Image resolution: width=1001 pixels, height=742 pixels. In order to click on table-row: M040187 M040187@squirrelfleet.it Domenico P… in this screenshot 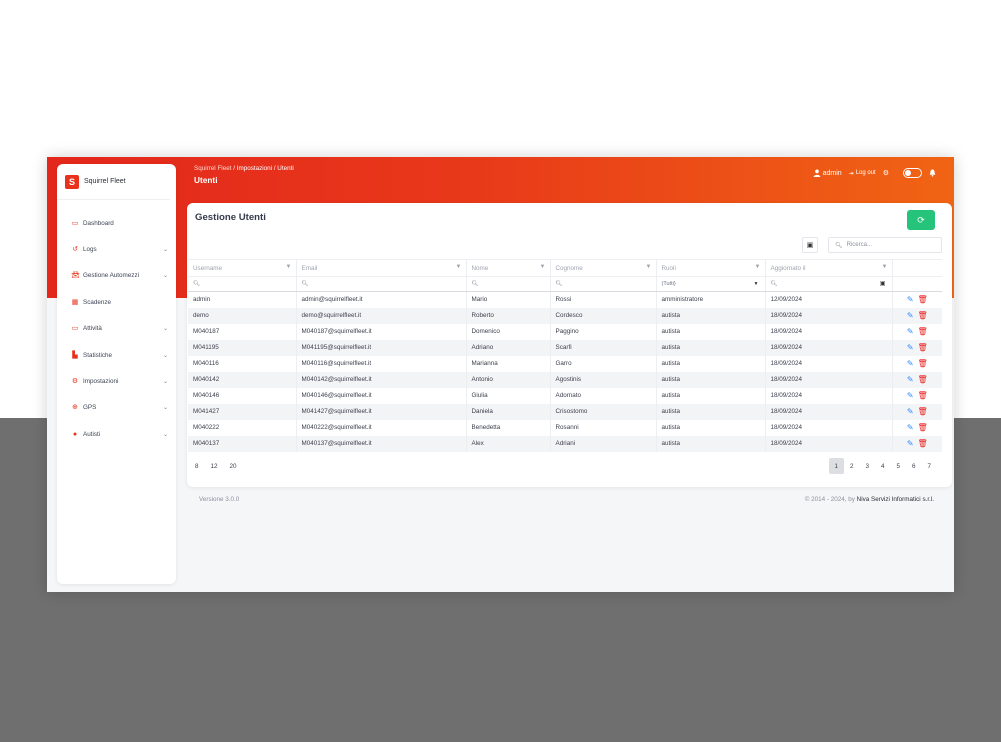, I will do `click(565, 331)`.